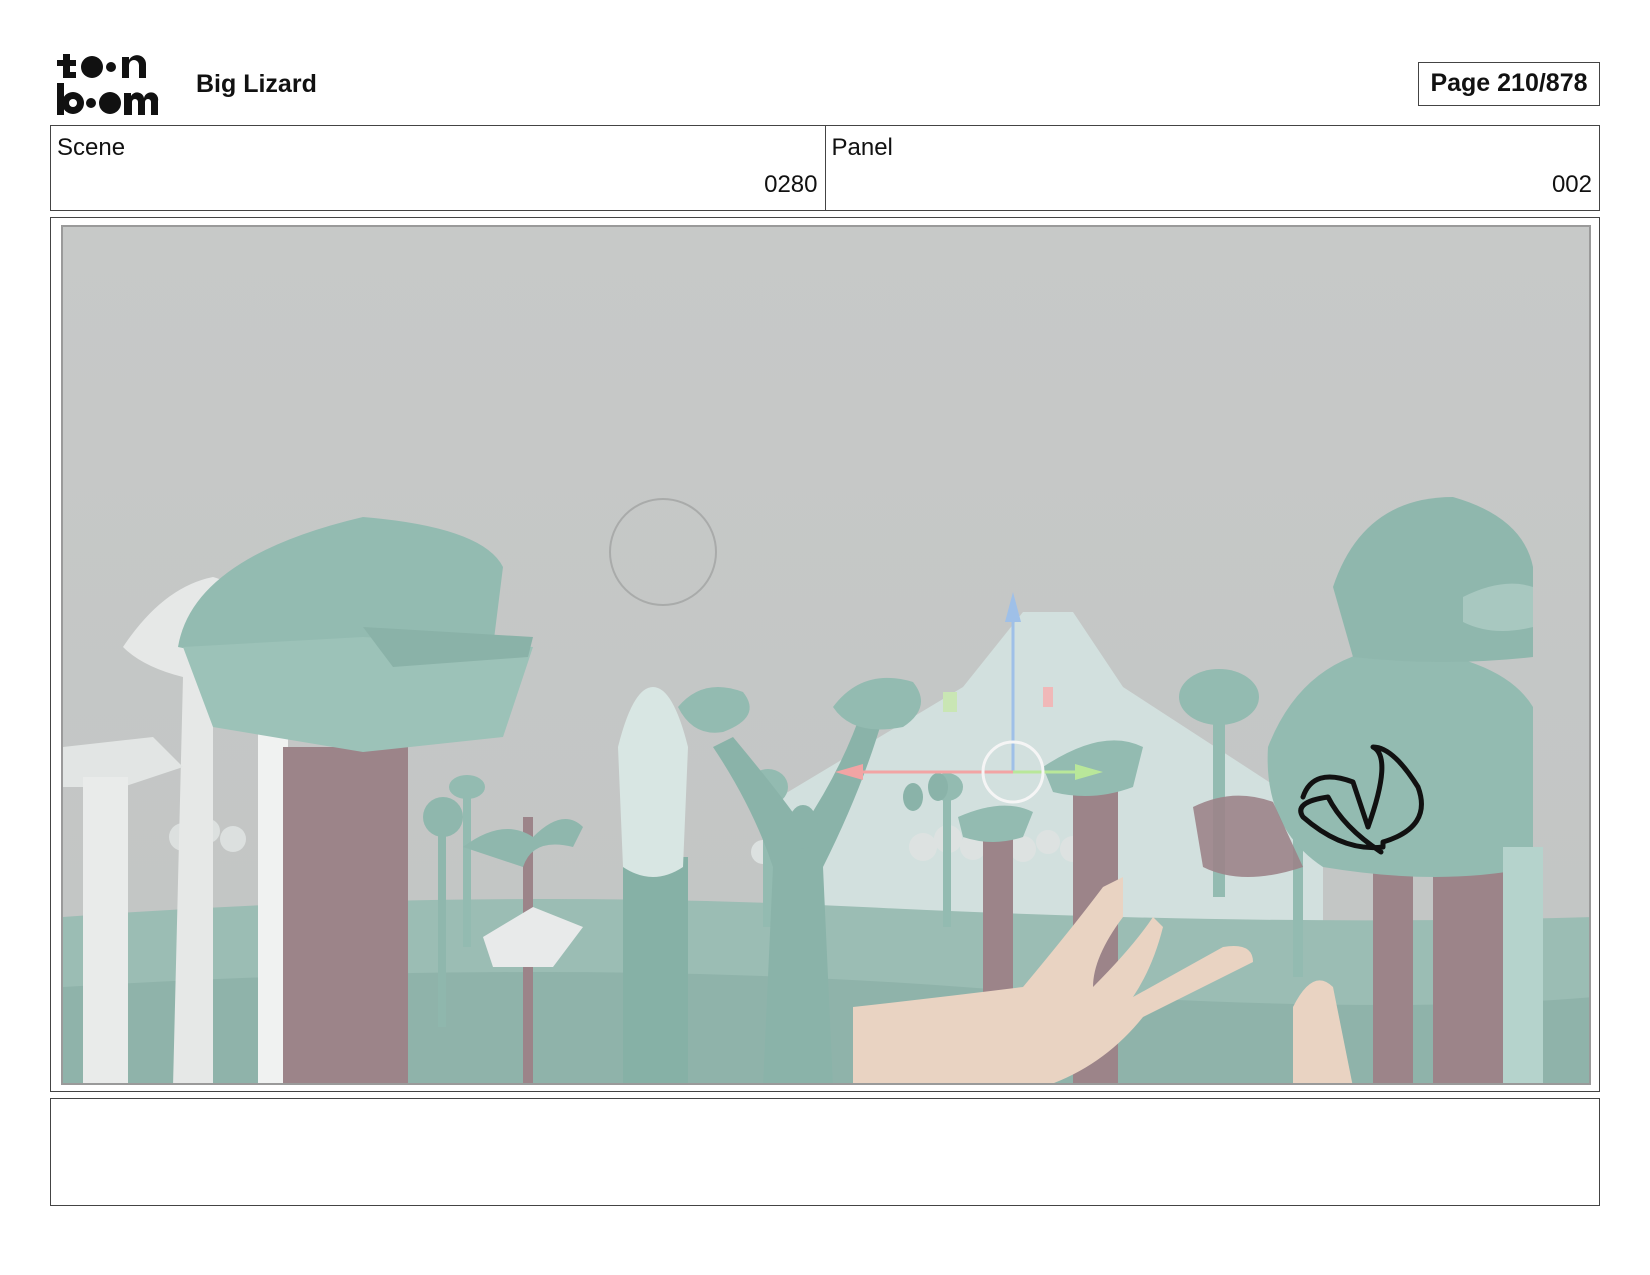 This screenshot has height=1275, width=1650. I want to click on logo-graphic, so click(108, 84).